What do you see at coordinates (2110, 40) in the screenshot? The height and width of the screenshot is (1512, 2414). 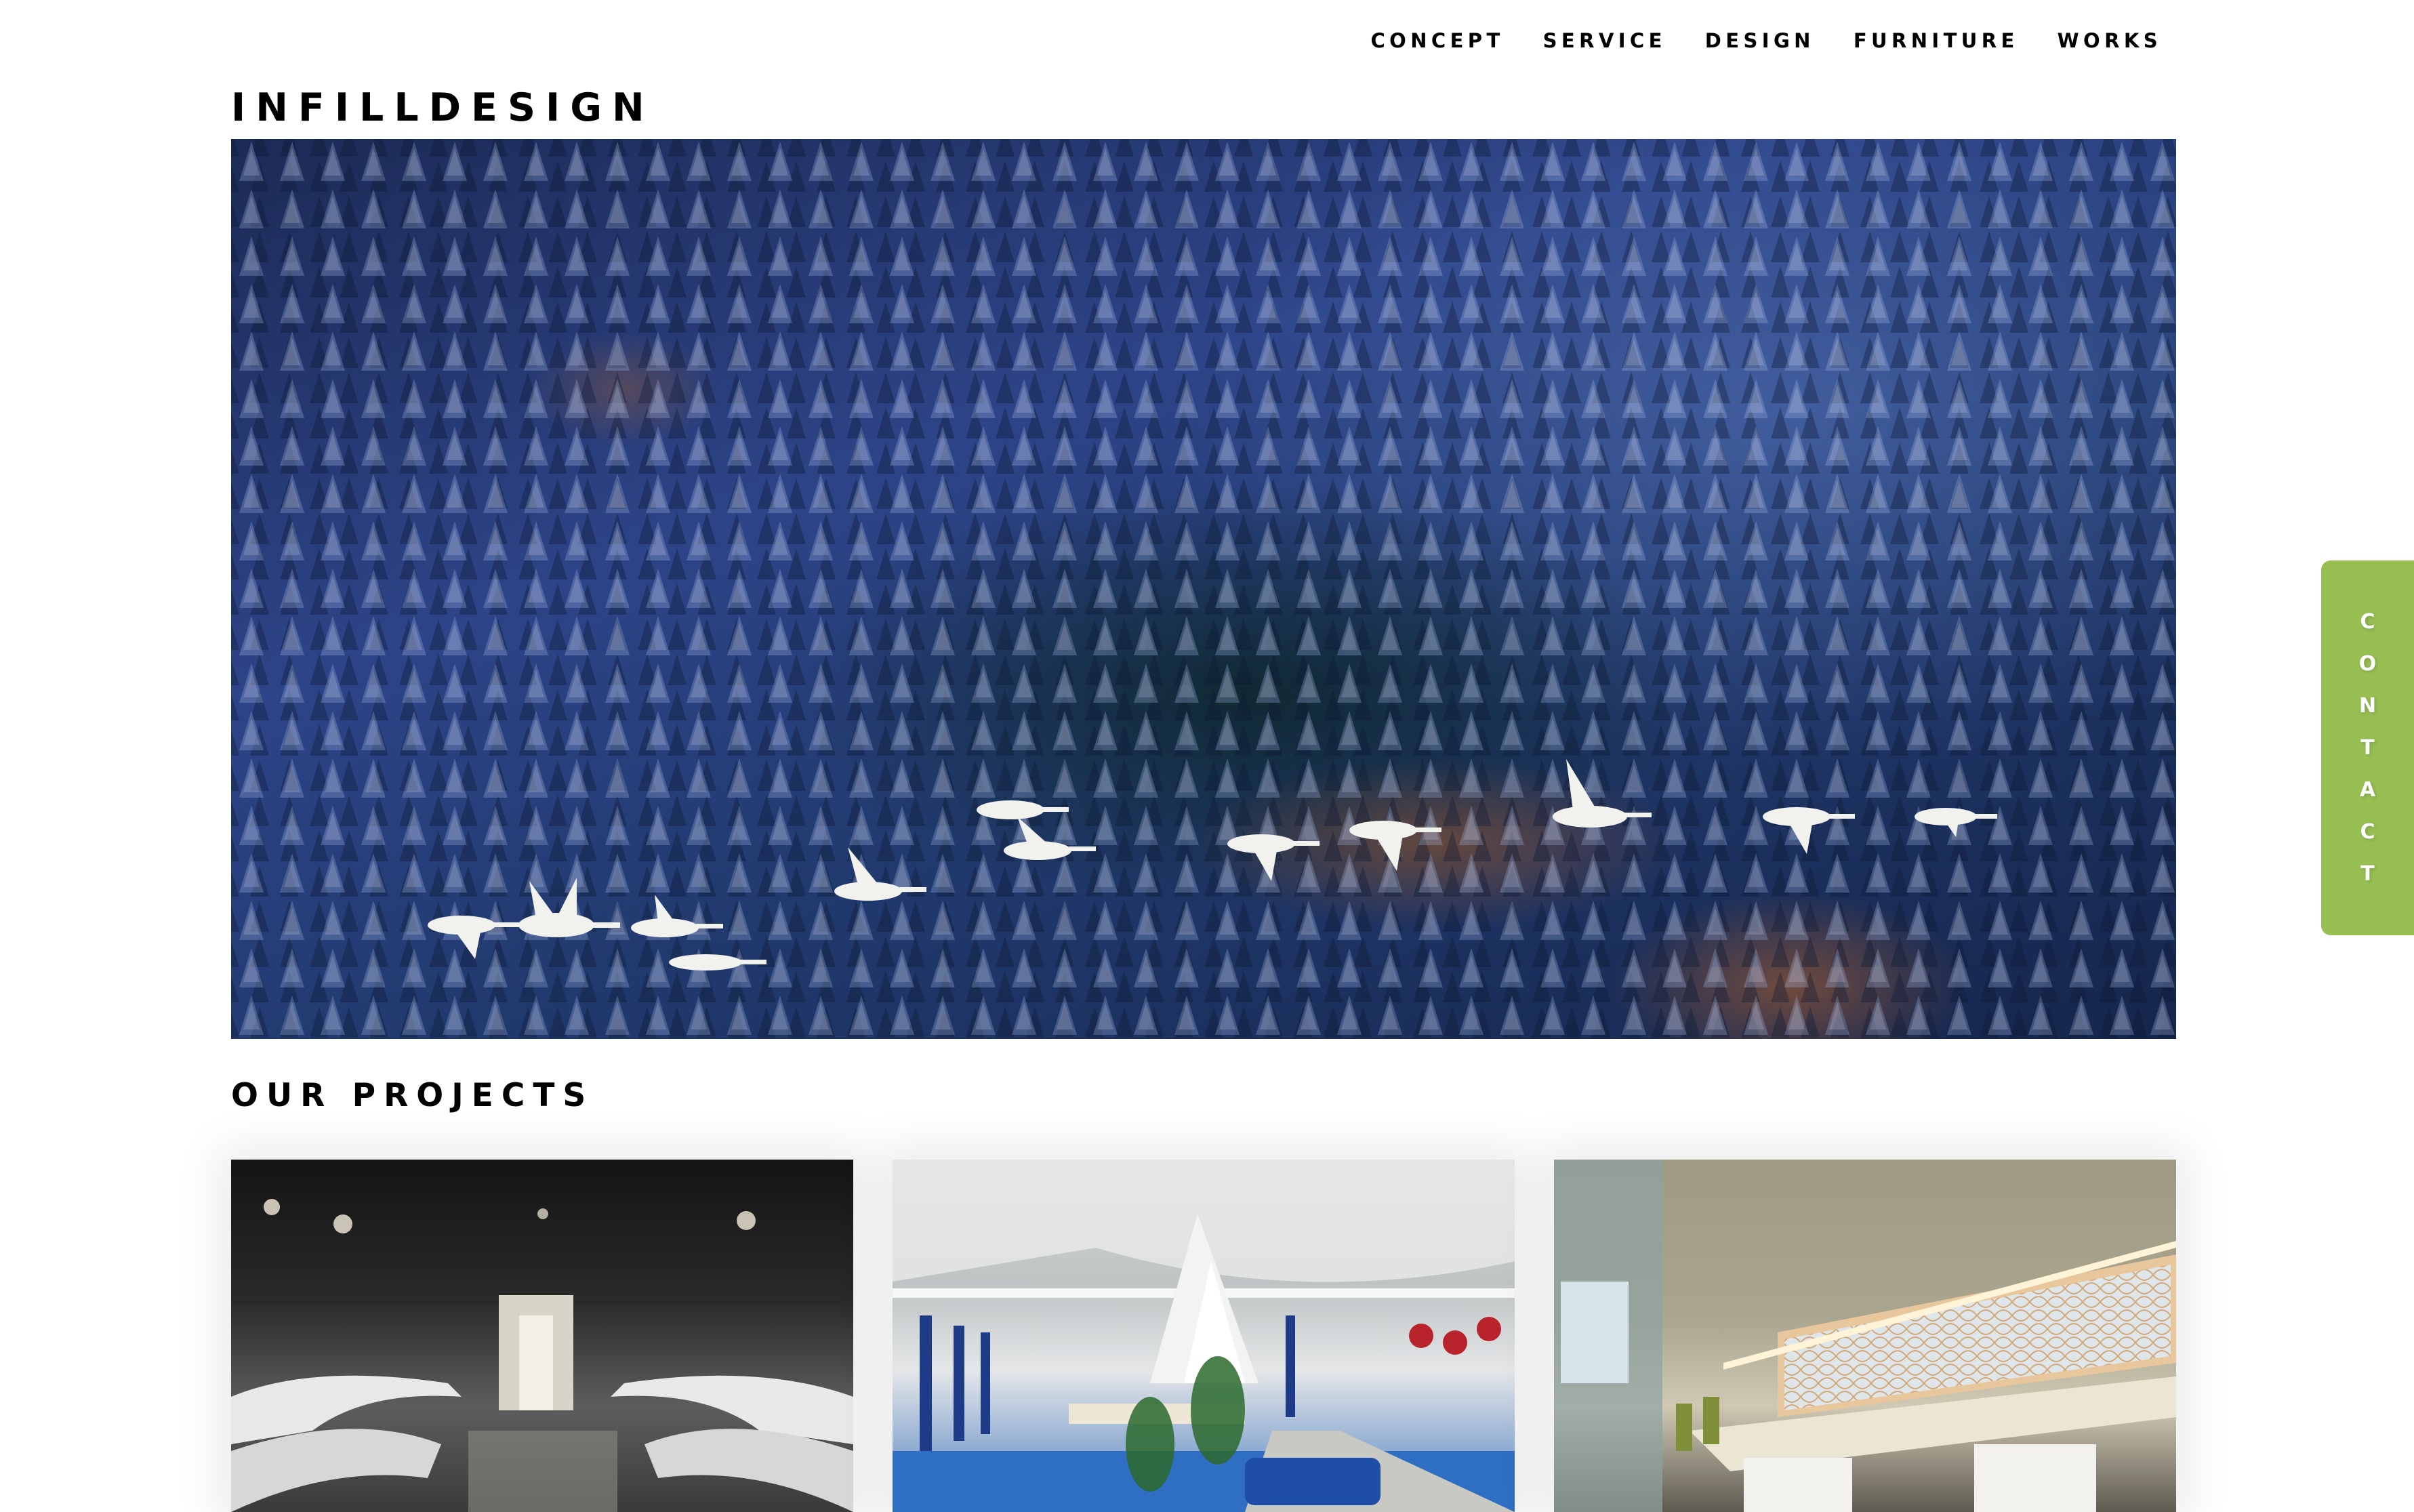 I see `nav-item-works: WORKS` at bounding box center [2110, 40].